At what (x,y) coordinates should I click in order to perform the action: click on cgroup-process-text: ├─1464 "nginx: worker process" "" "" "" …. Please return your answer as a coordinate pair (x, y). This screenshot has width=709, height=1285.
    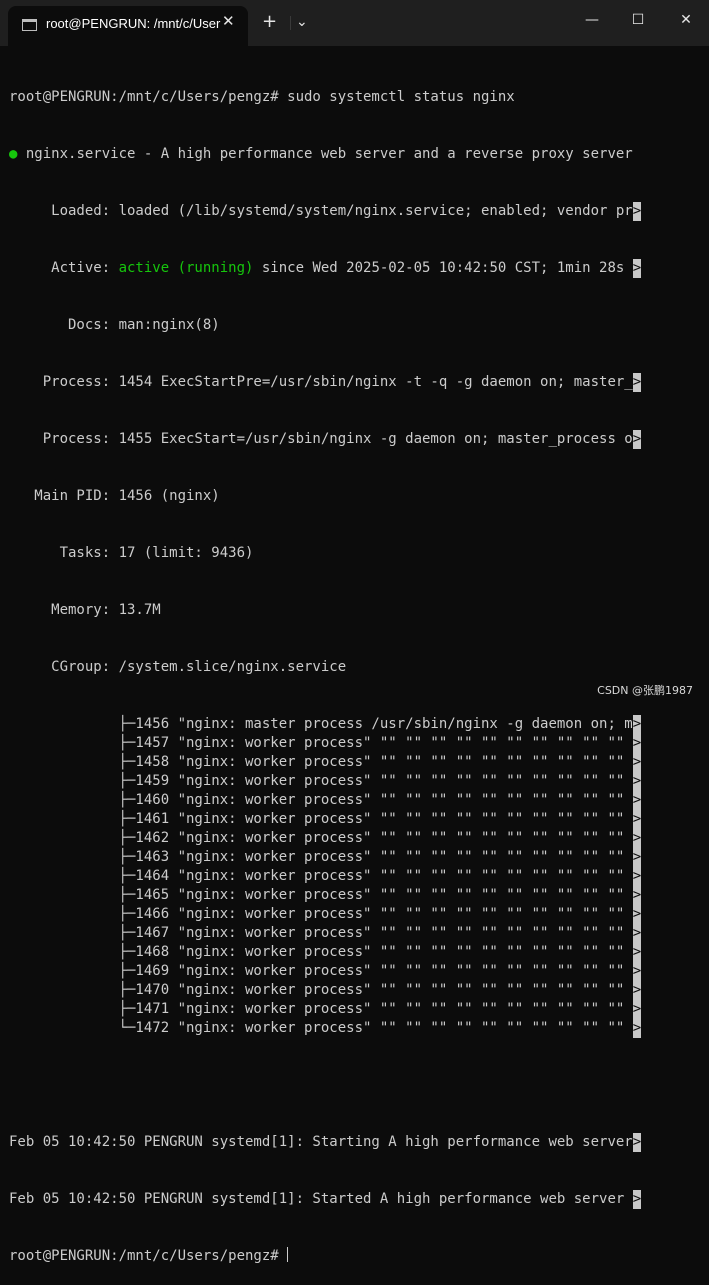
    Looking at the image, I should click on (321, 876).